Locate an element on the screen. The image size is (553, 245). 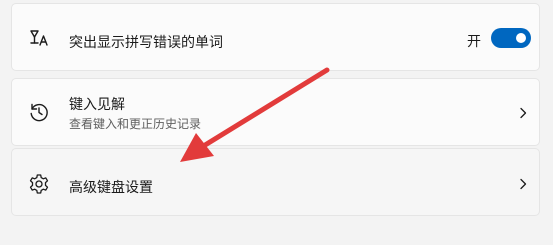
toggle-state-label: 开 is located at coordinates (474, 42).